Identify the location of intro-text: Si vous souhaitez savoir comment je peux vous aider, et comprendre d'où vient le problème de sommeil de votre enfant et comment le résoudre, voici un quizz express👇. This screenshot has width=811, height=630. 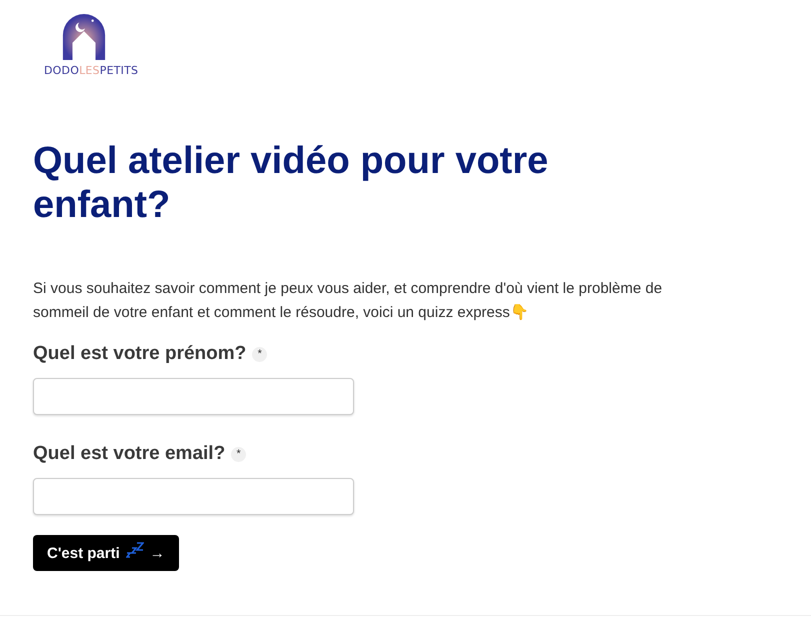
(348, 301).